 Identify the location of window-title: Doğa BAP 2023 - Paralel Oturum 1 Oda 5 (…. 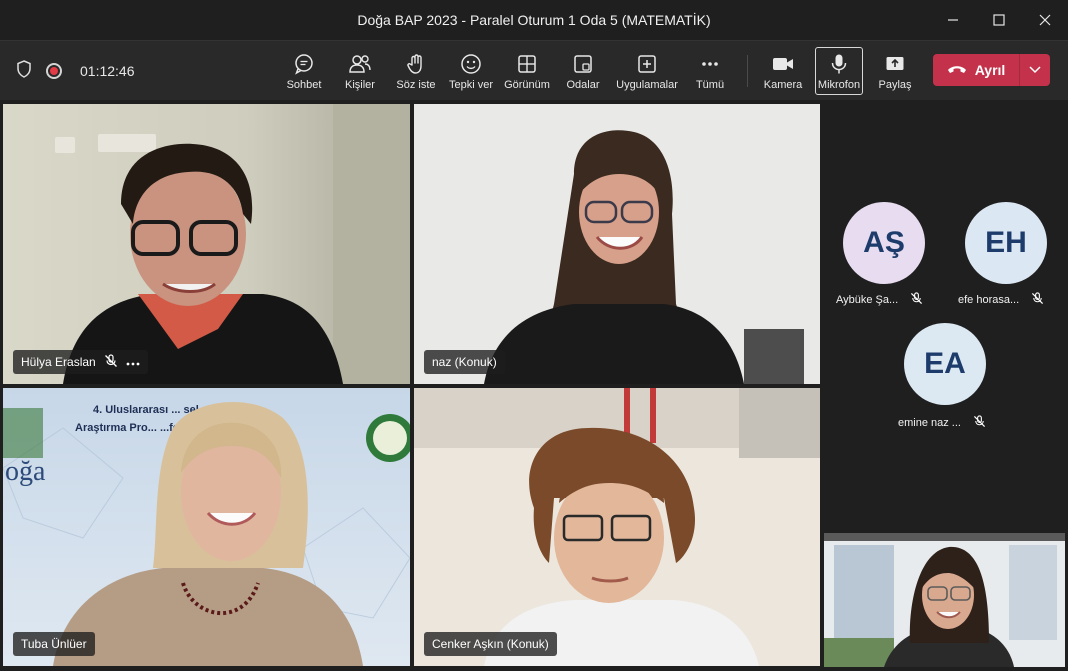
(534, 20).